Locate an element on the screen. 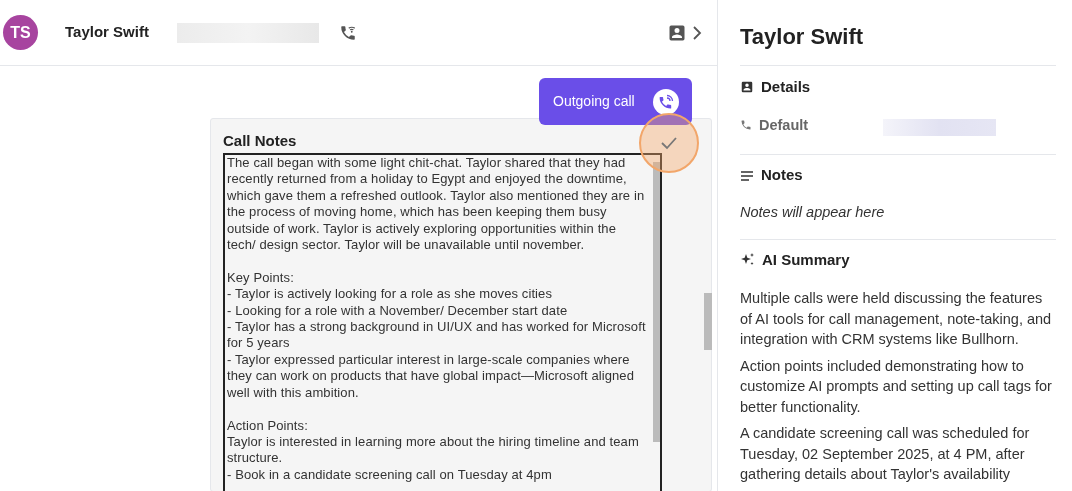 The height and width of the screenshot is (491, 1072). message-label: Outgoing call is located at coordinates (594, 101).